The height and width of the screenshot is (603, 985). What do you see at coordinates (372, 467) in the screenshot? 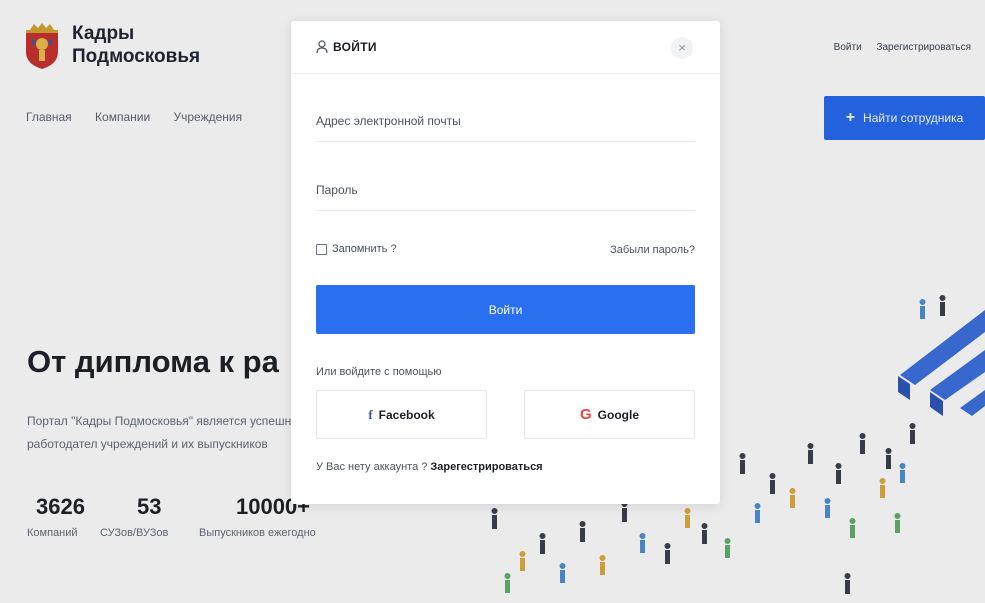
I see `no-account-label: У Вас нету аккаунта ?` at bounding box center [372, 467].